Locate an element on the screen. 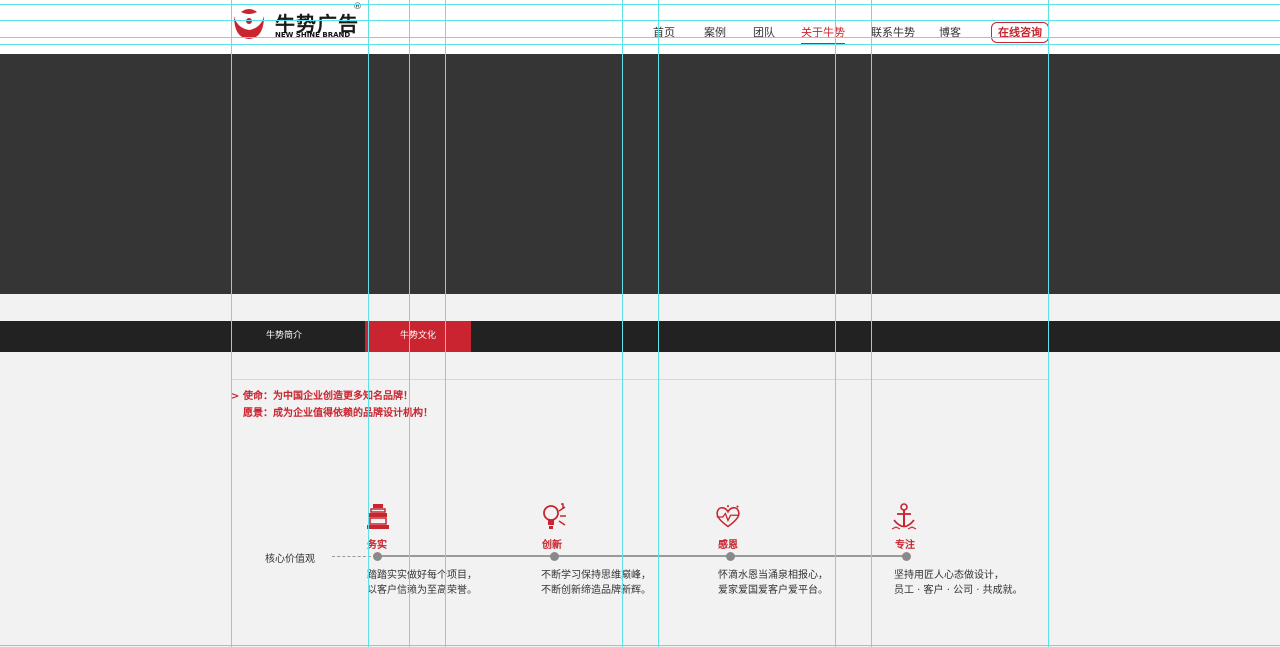 This screenshot has width=1280, height=647. value-title-innovation: 创新 is located at coordinates (552, 545).